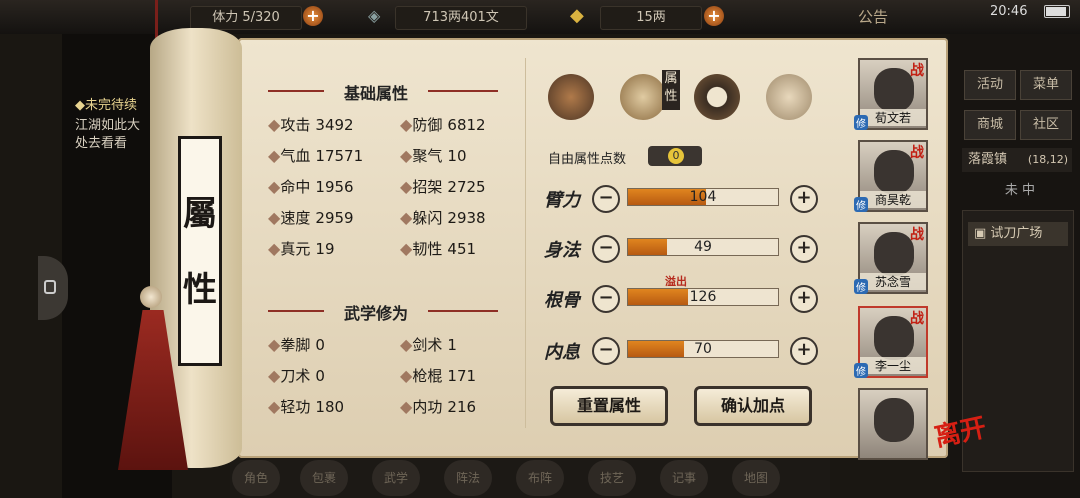 This screenshot has width=1080, height=498. What do you see at coordinates (612, 478) in the screenshot?
I see `bottom-tab-6: 技艺` at bounding box center [612, 478].